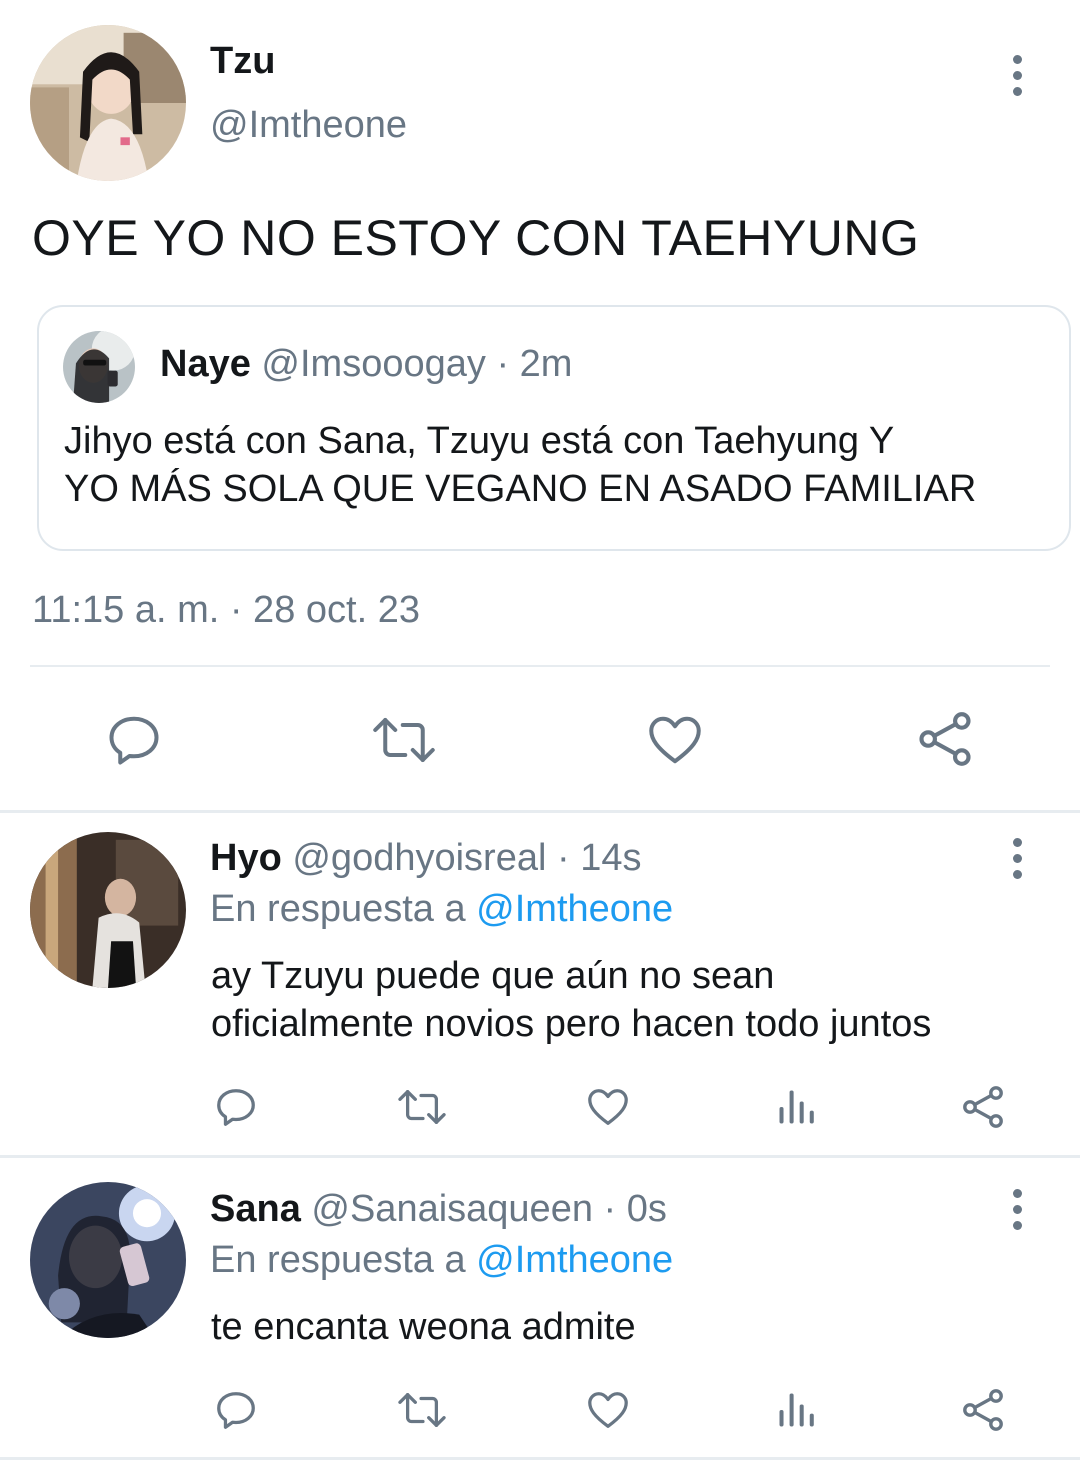 This screenshot has height=1461, width=1080. What do you see at coordinates (308, 125) in the screenshot?
I see `main-handle: @Imtheone` at bounding box center [308, 125].